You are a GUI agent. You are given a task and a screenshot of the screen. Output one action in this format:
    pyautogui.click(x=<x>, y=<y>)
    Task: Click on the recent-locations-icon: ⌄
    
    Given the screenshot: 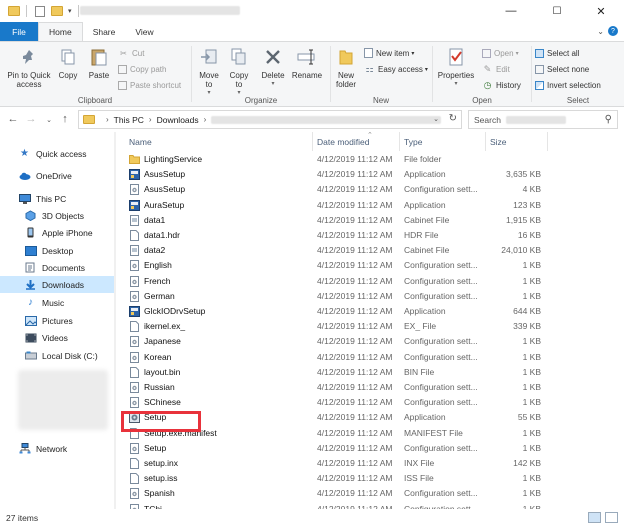 What is the action you would take?
    pyautogui.click(x=49, y=120)
    